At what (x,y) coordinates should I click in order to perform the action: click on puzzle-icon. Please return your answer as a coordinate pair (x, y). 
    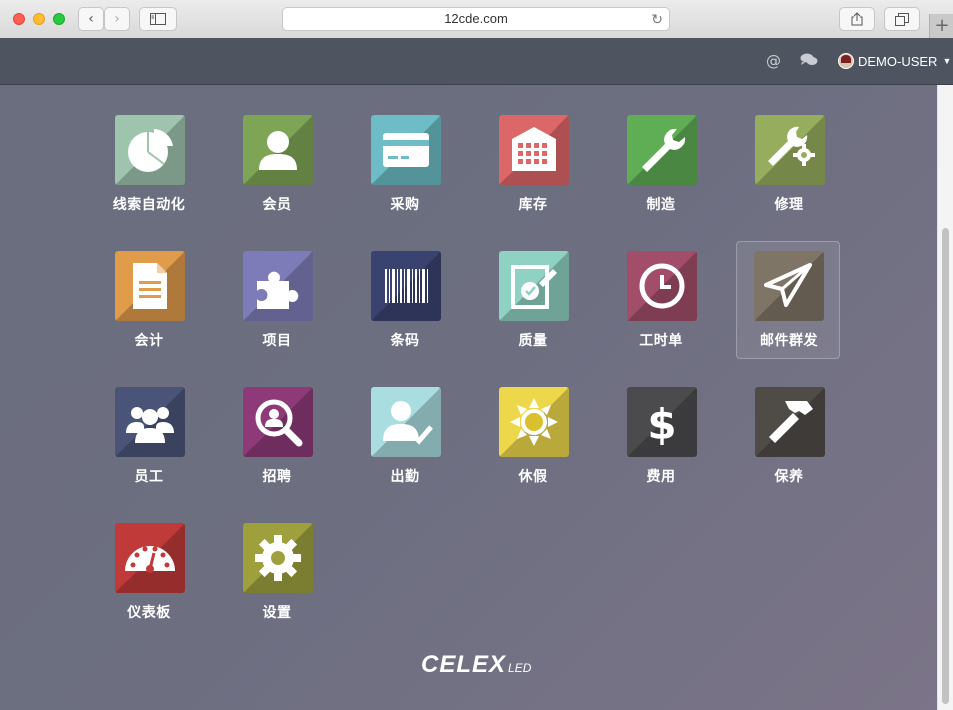
    Looking at the image, I should click on (278, 290).